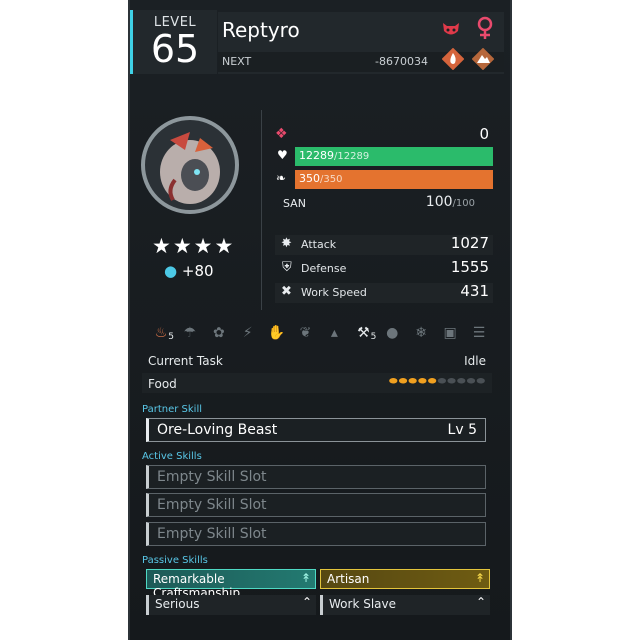 The image size is (640, 640). I want to click on work-speed-row: ✖ Work Speed 431, so click(384, 292).